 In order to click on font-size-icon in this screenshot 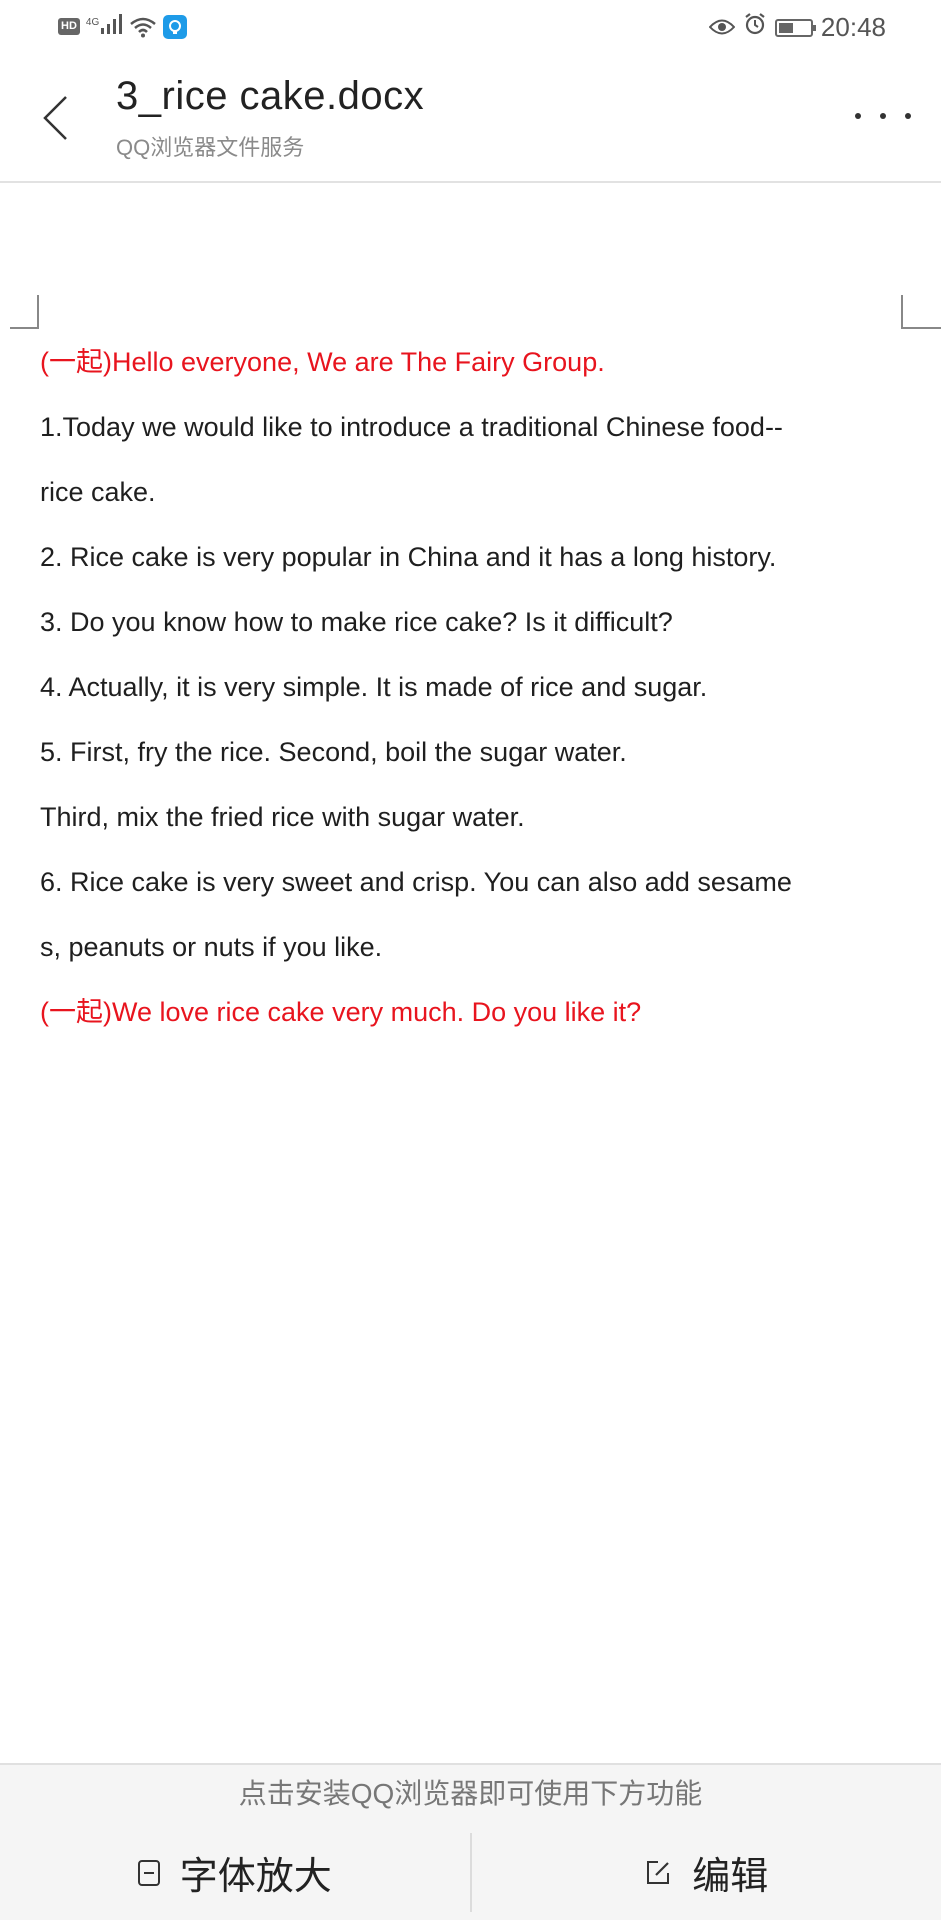, I will do `click(148, 1872)`.